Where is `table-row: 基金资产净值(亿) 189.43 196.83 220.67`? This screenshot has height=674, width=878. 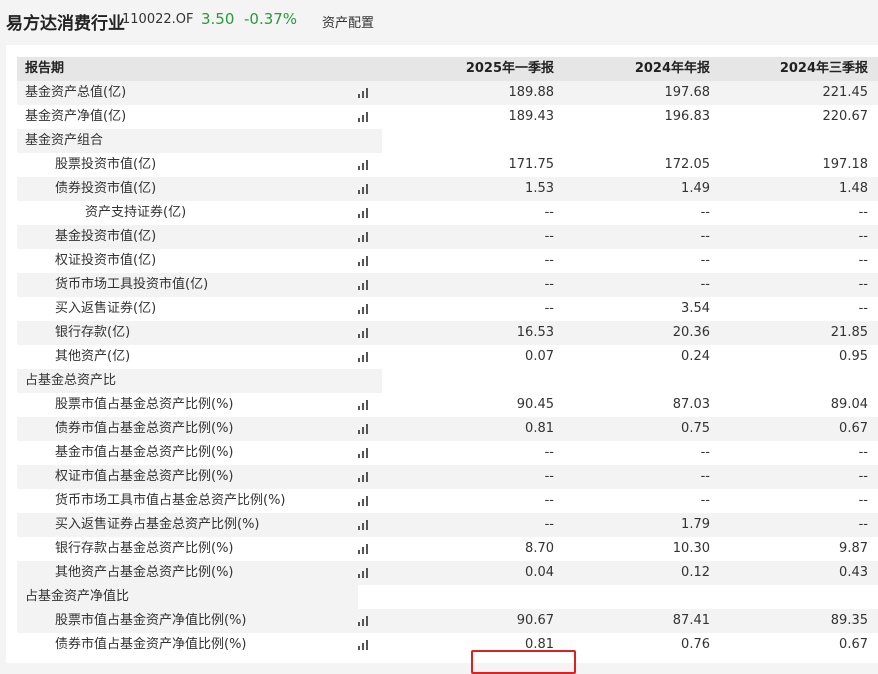
table-row: 基金资产净值(亿) 189.43 196.83 220.67 is located at coordinates (447, 117).